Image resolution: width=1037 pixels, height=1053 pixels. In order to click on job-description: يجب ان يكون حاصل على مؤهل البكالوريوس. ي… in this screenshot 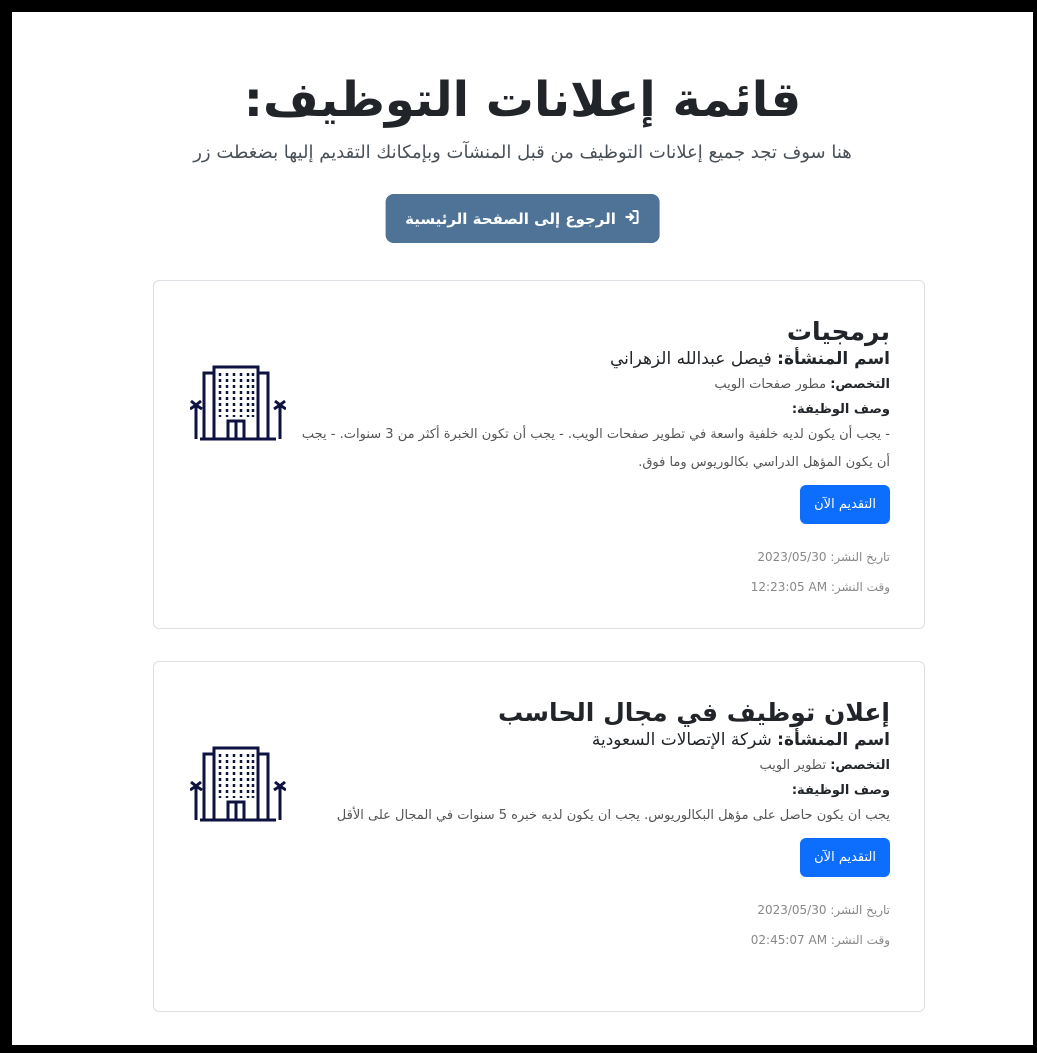, I will do `click(613, 815)`.